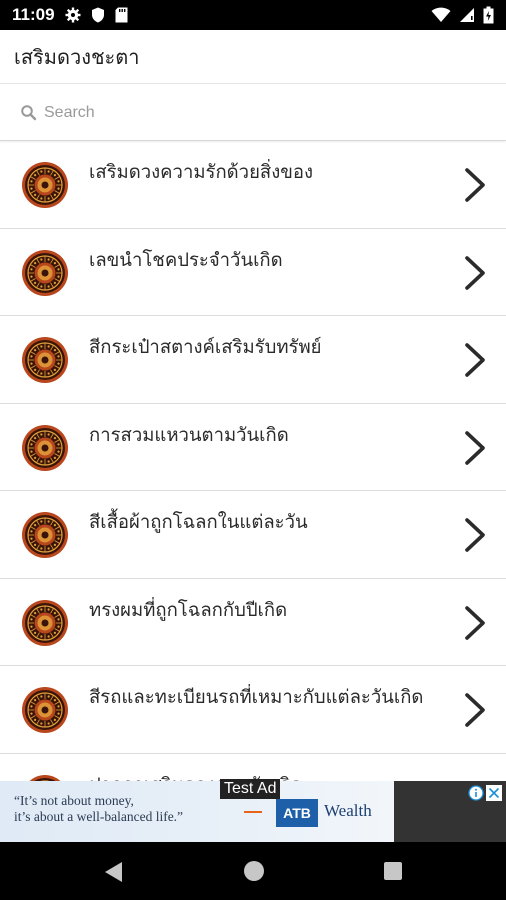 This screenshot has height=900, width=506. I want to click on test-ad-label: Test Ad, so click(250, 789).